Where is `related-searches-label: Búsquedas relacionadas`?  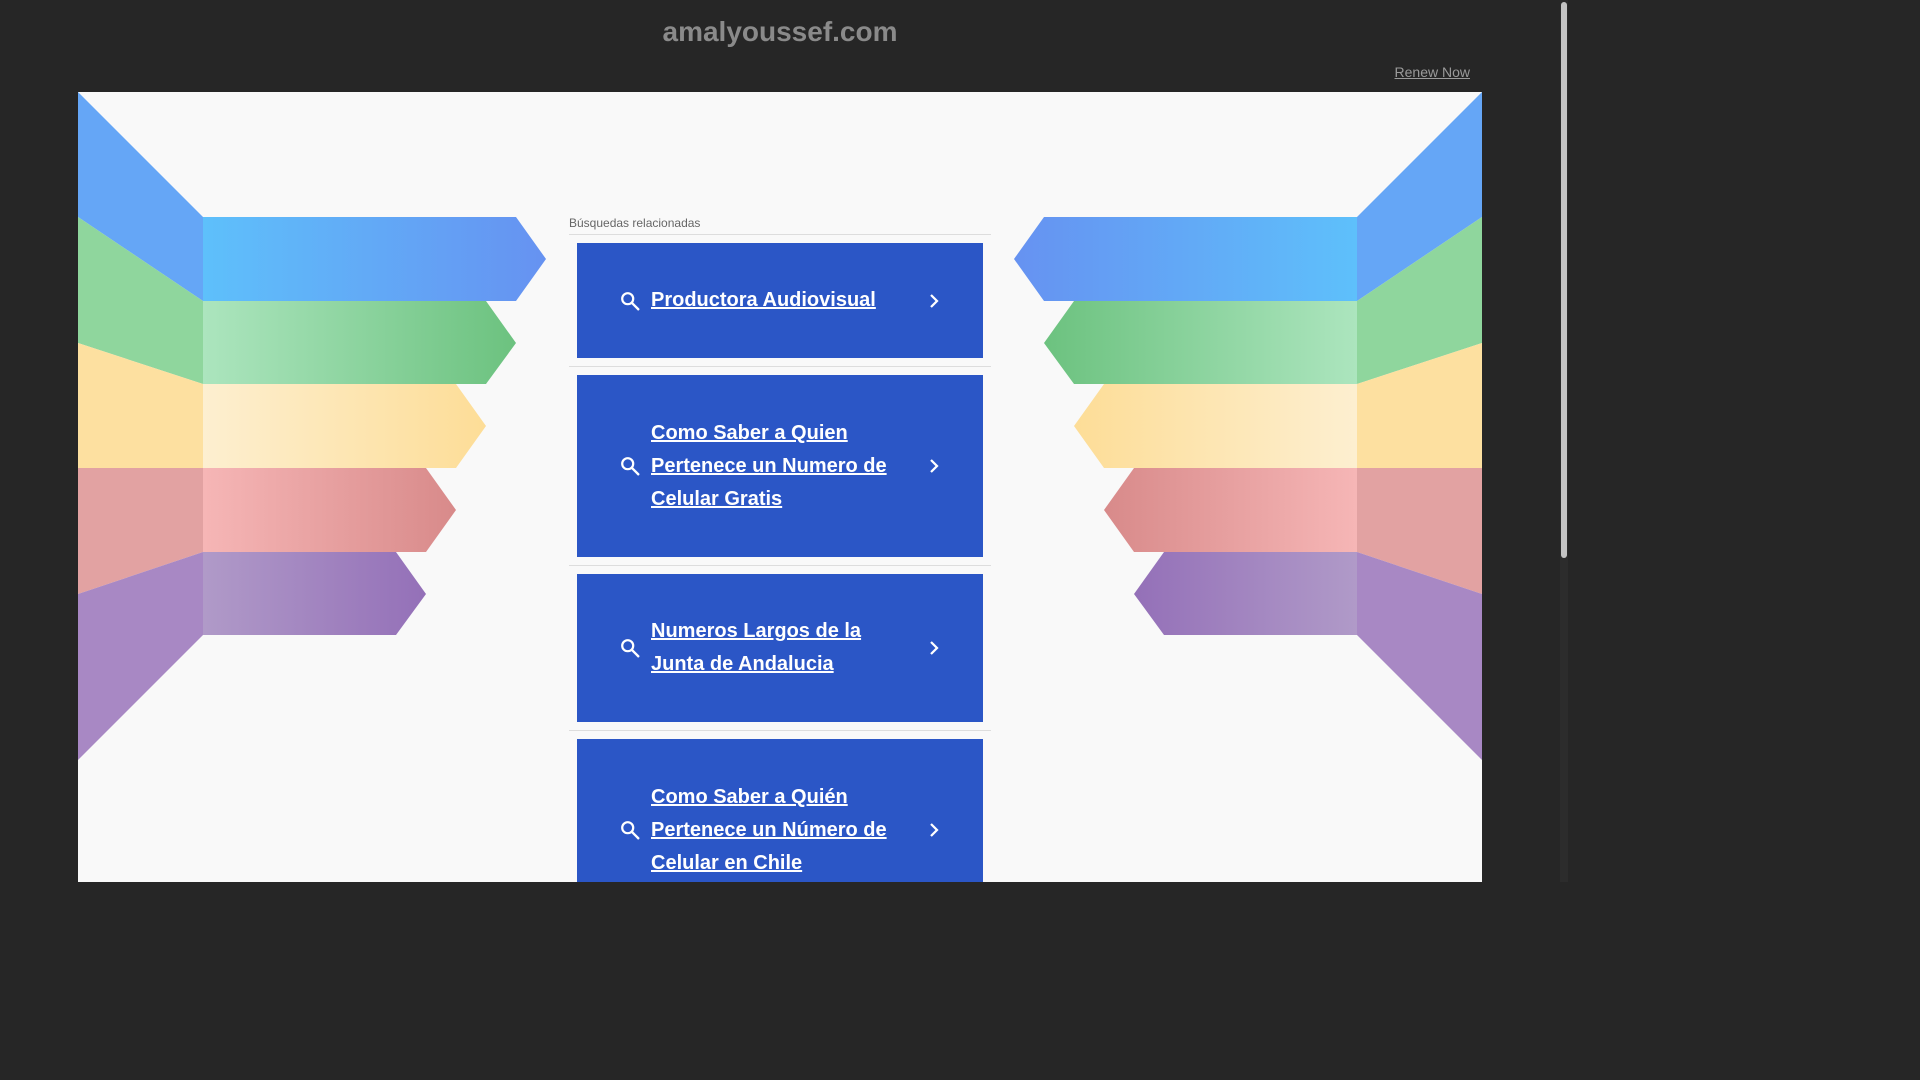 related-searches-label: Búsquedas relacionadas is located at coordinates (780, 225).